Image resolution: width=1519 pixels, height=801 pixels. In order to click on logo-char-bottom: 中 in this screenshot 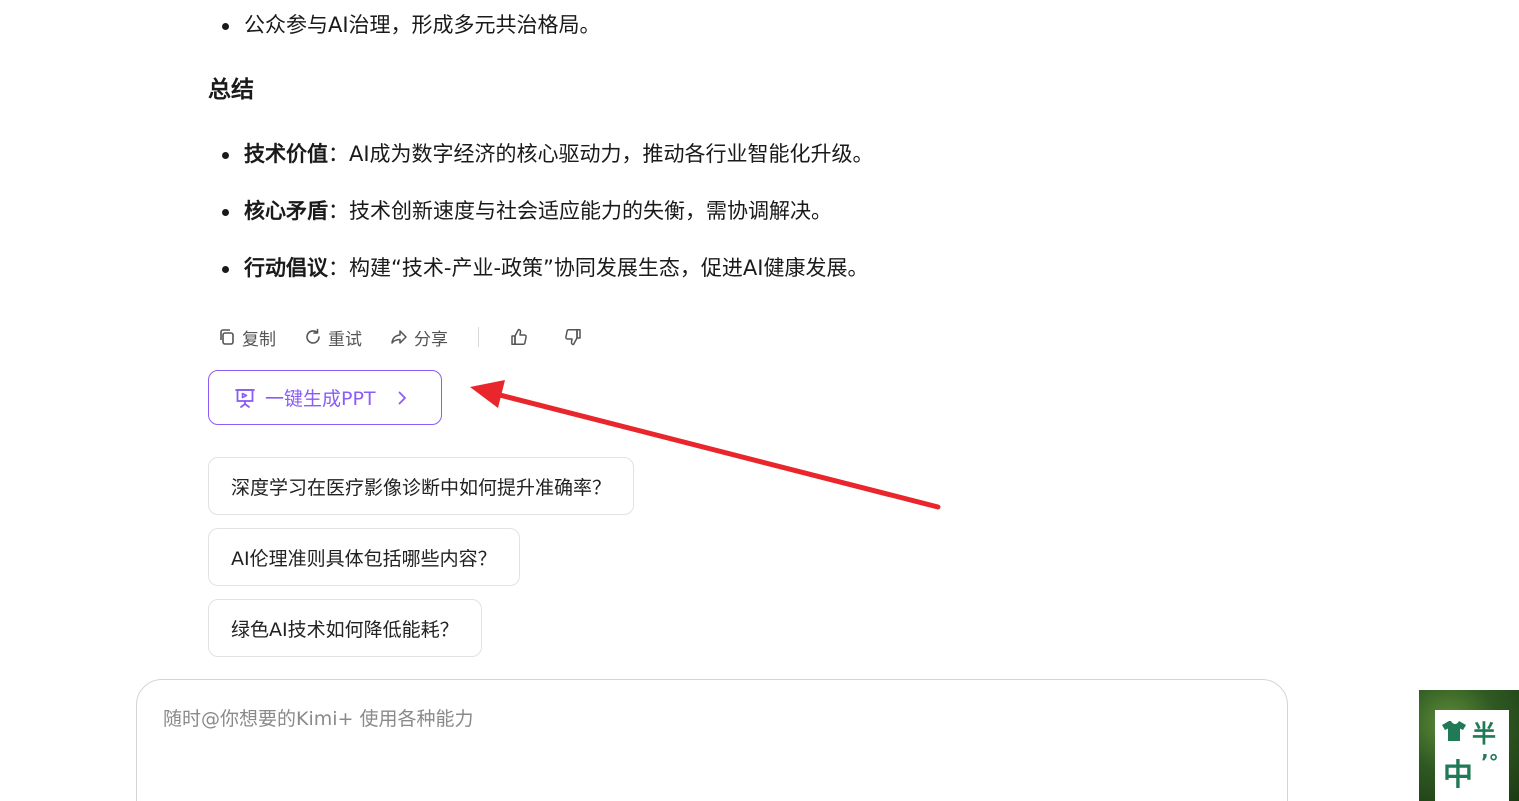, I will do `click(1458, 775)`.